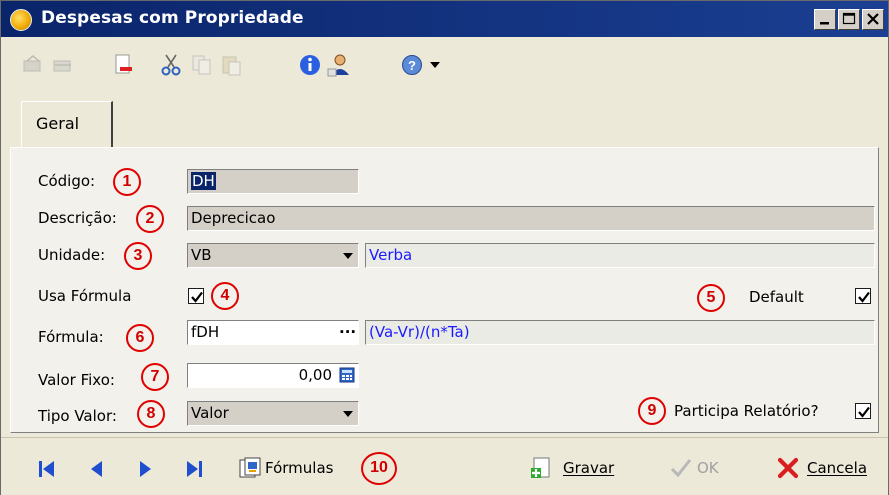 This screenshot has width=889, height=495. Describe the element at coordinates (824, 23) in the screenshot. I see `minimize-icon` at that location.